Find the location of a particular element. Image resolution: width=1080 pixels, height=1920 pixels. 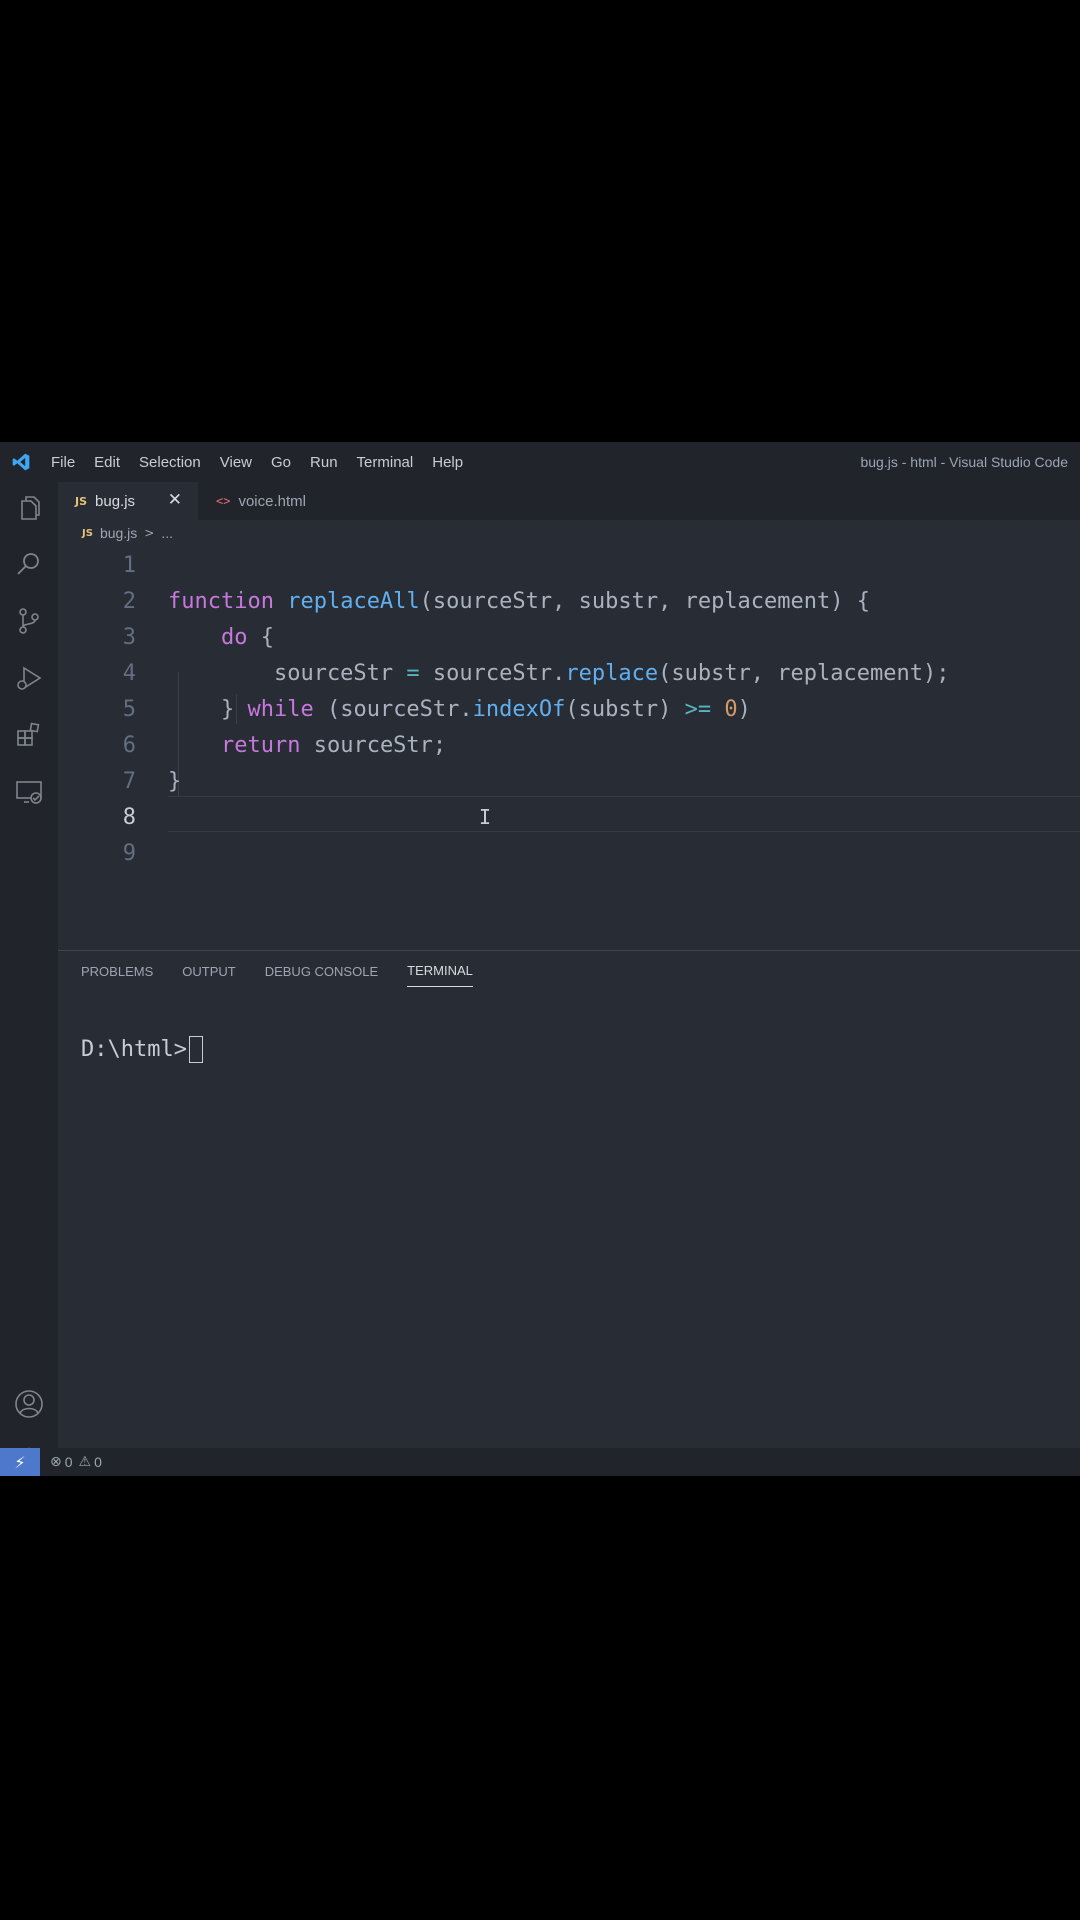

html-file-icon: <> is located at coordinates (223, 501).